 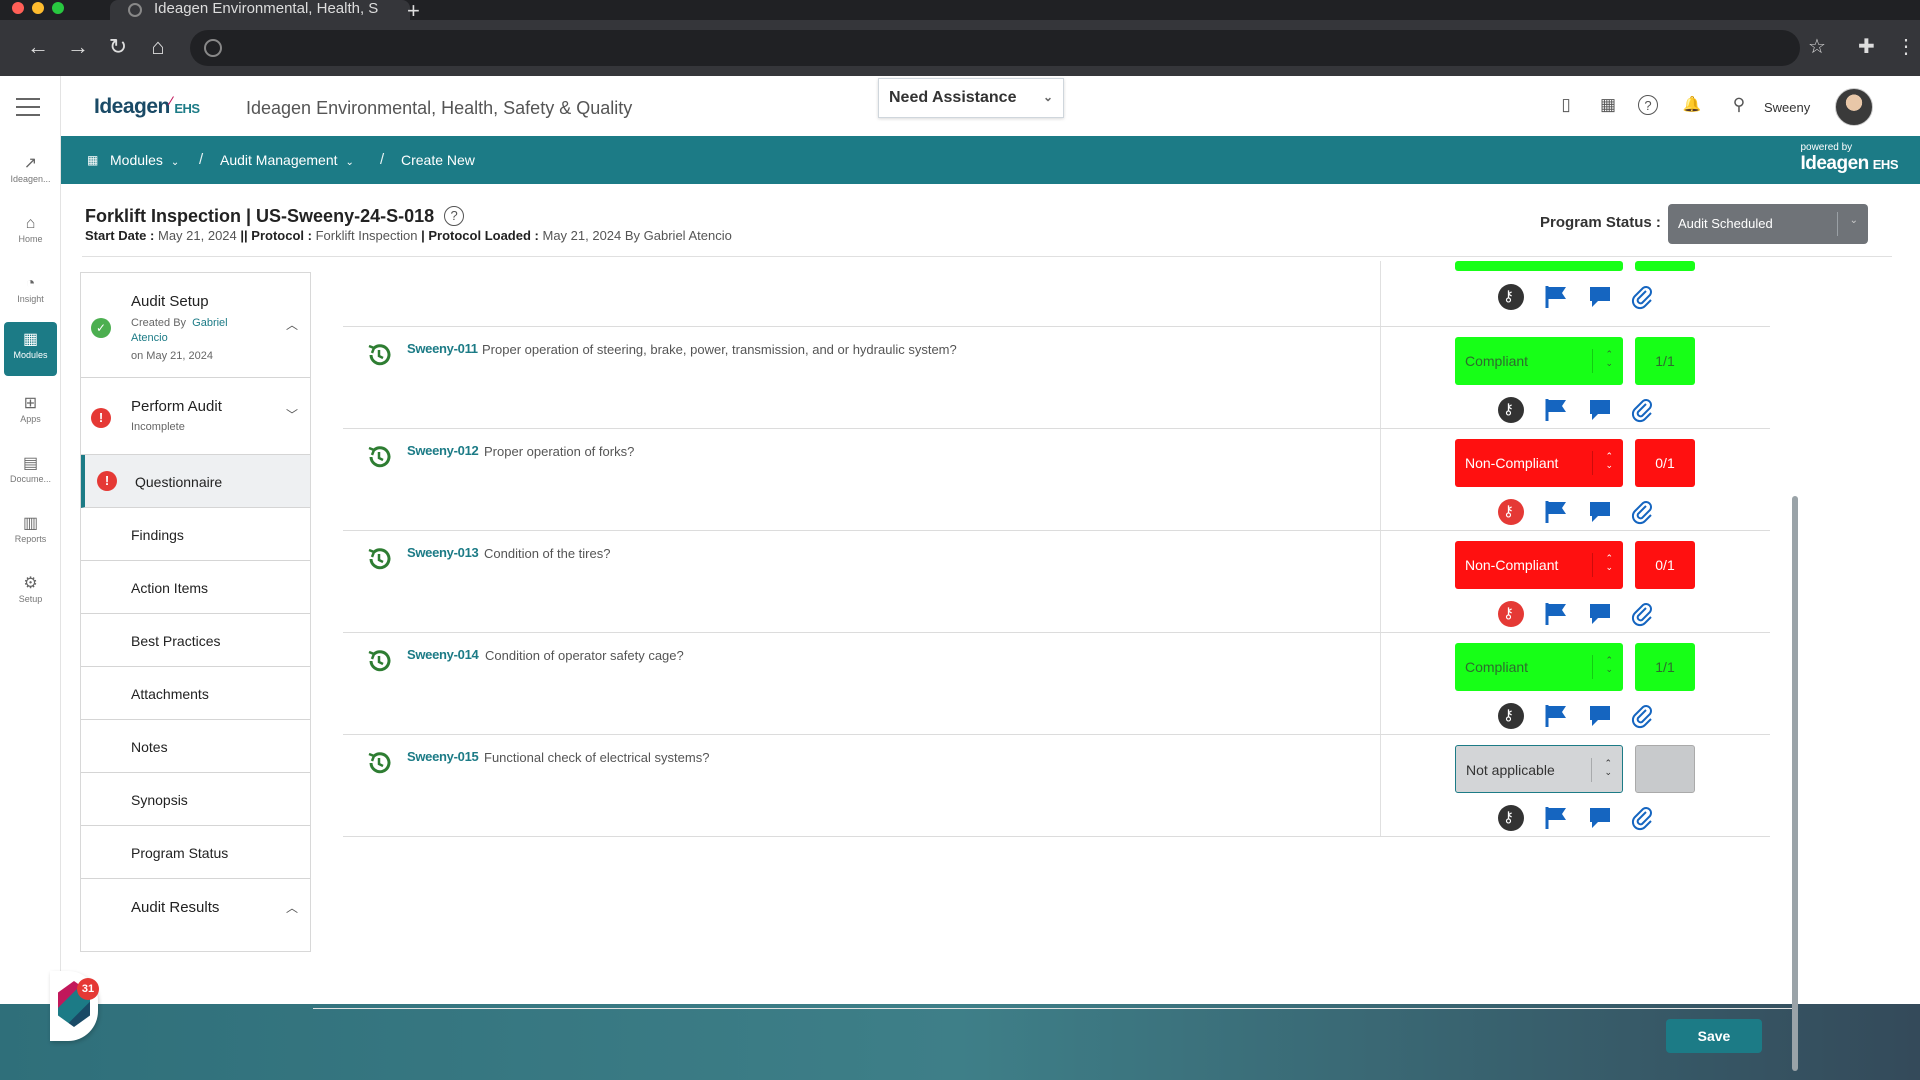 What do you see at coordinates (30, 349) in the screenshot?
I see `nav-item-modules: ▦ Modules` at bounding box center [30, 349].